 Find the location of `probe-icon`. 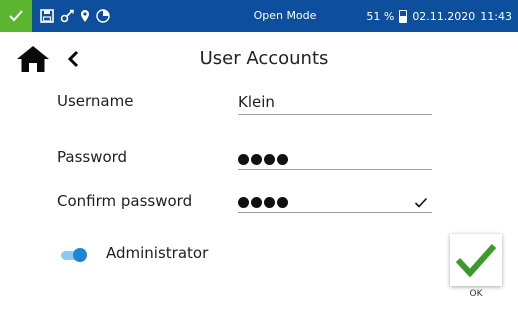

probe-icon is located at coordinates (67, 16).